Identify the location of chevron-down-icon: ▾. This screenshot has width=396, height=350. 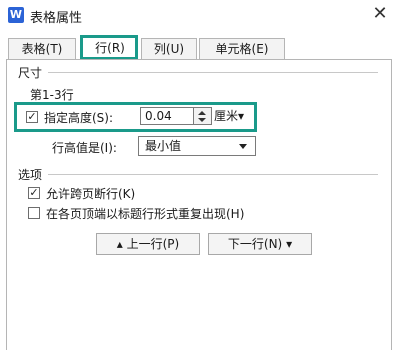
(241, 116).